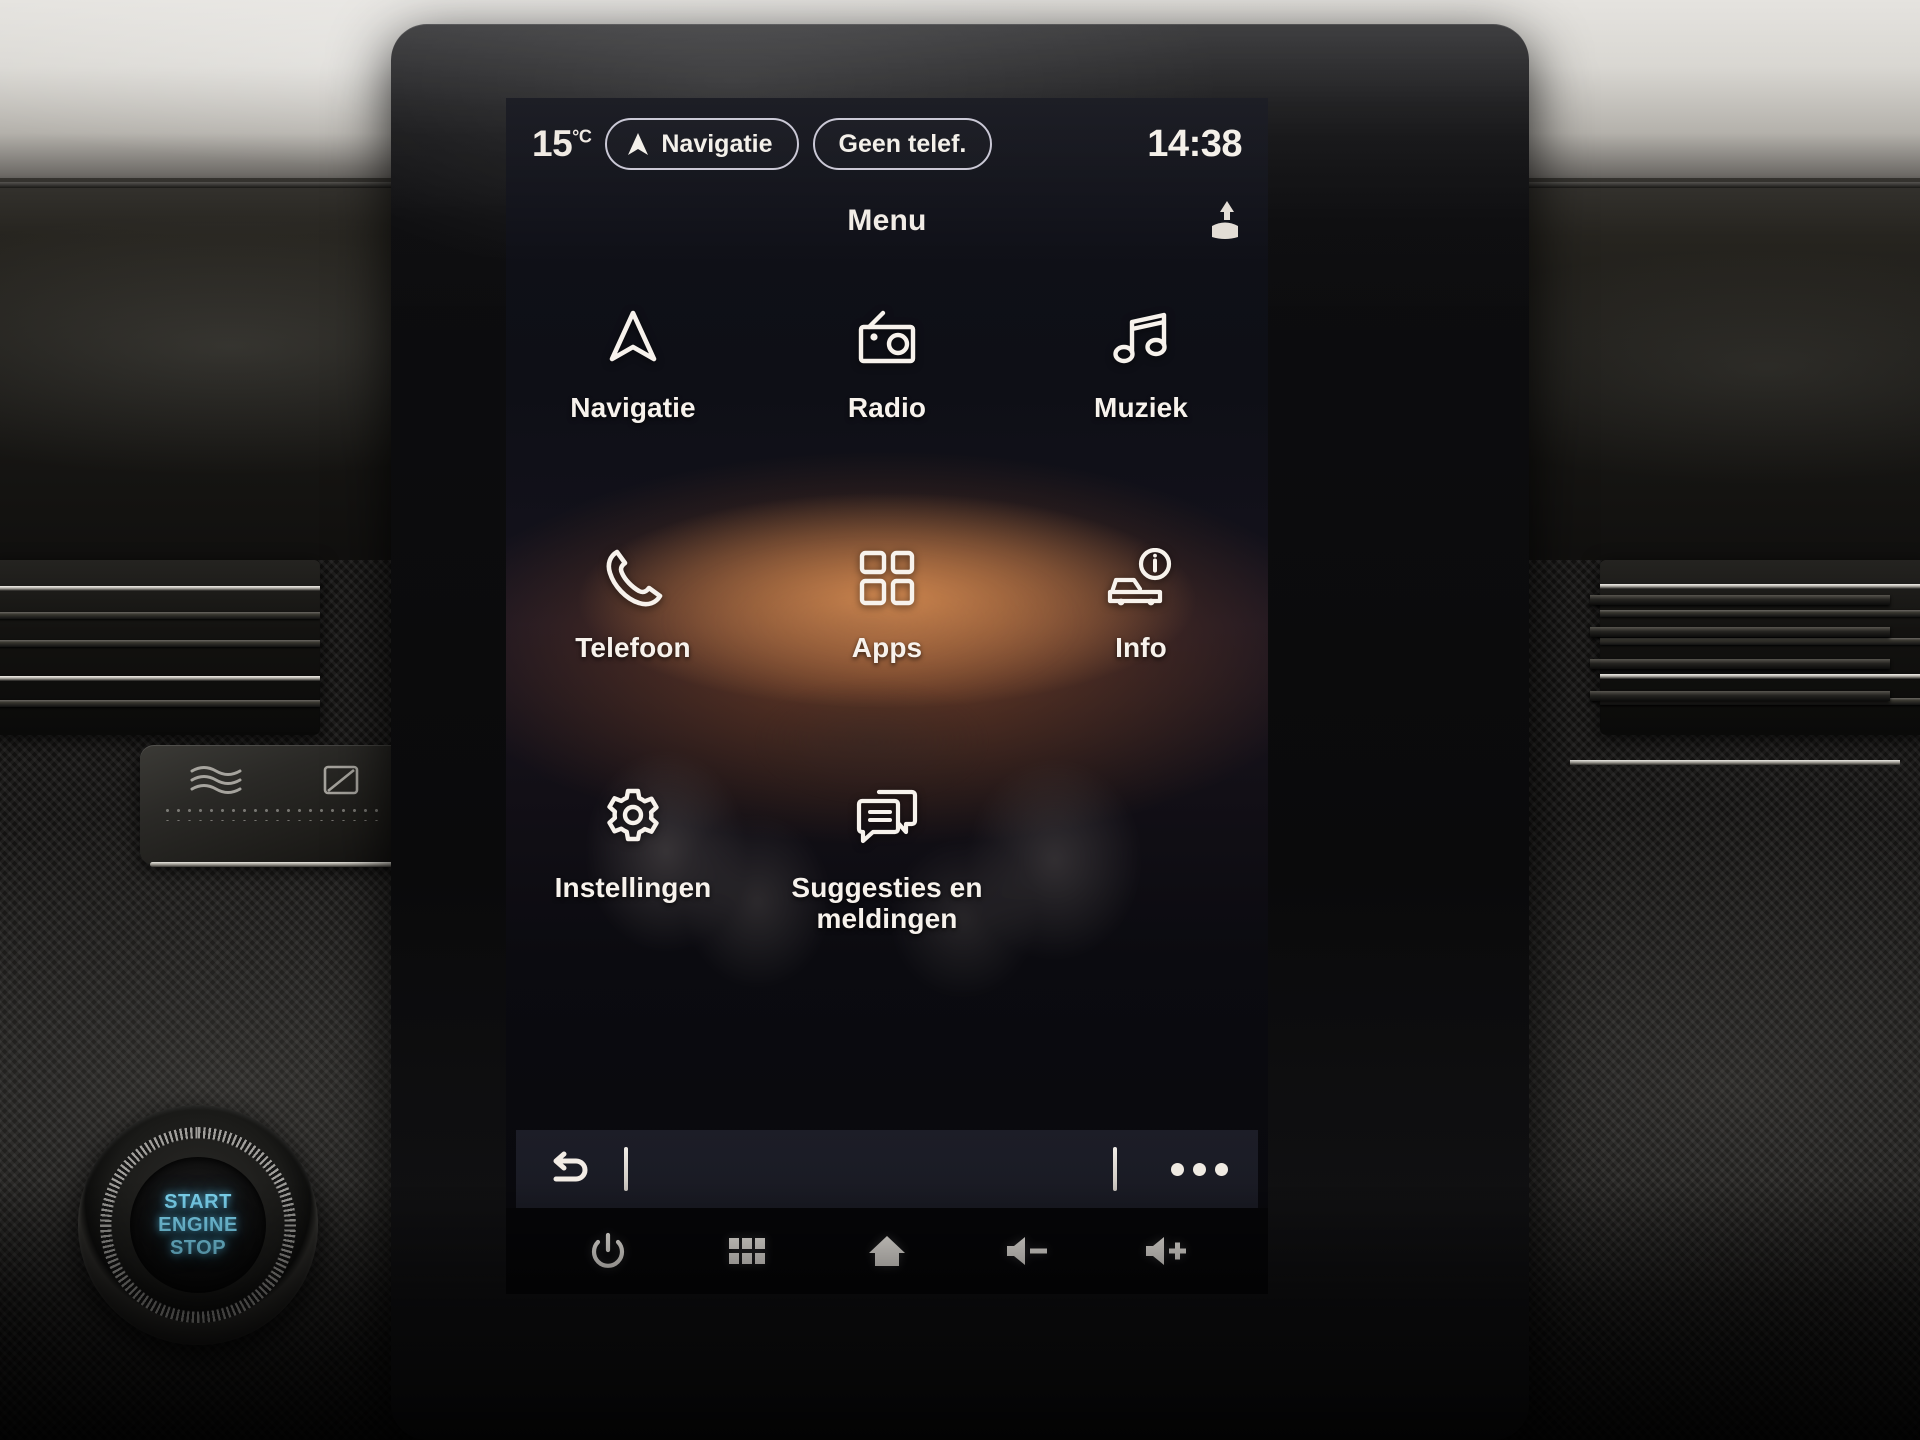  What do you see at coordinates (887, 578) in the screenshot?
I see `apps-grid-icon` at bounding box center [887, 578].